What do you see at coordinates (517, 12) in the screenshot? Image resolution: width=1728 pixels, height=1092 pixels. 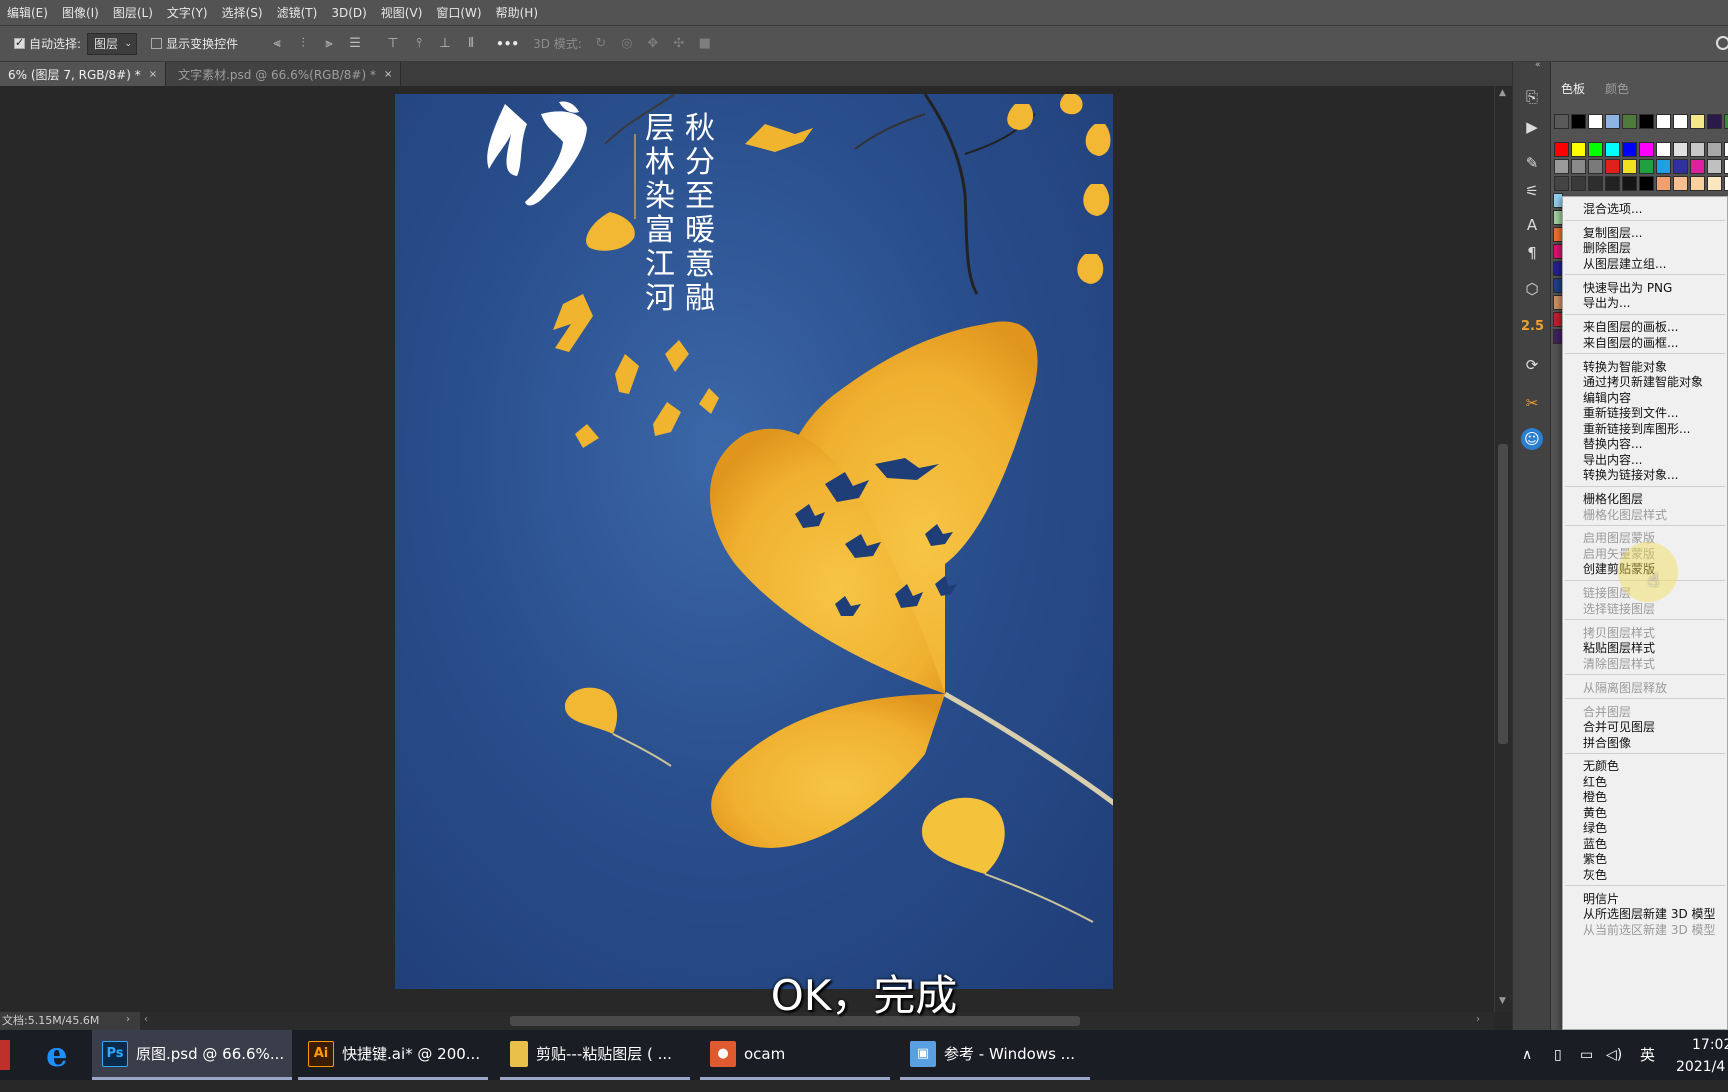 I see `menu-help: 帮助(H)` at bounding box center [517, 12].